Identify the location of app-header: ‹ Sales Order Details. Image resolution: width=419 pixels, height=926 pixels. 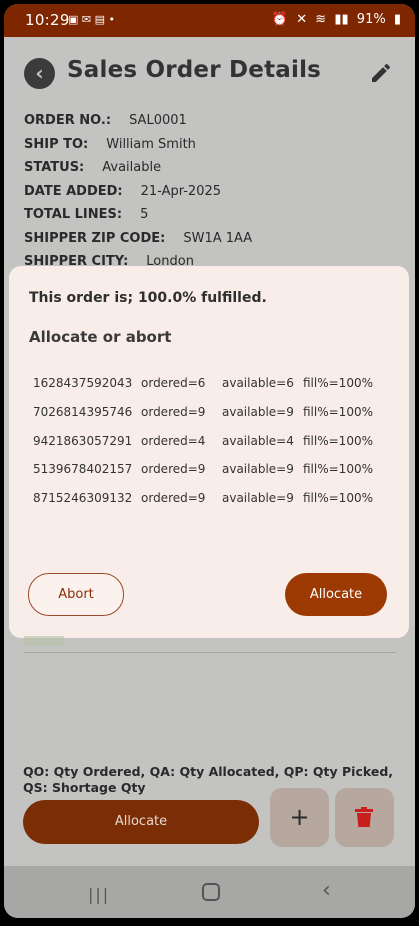
(209, 73).